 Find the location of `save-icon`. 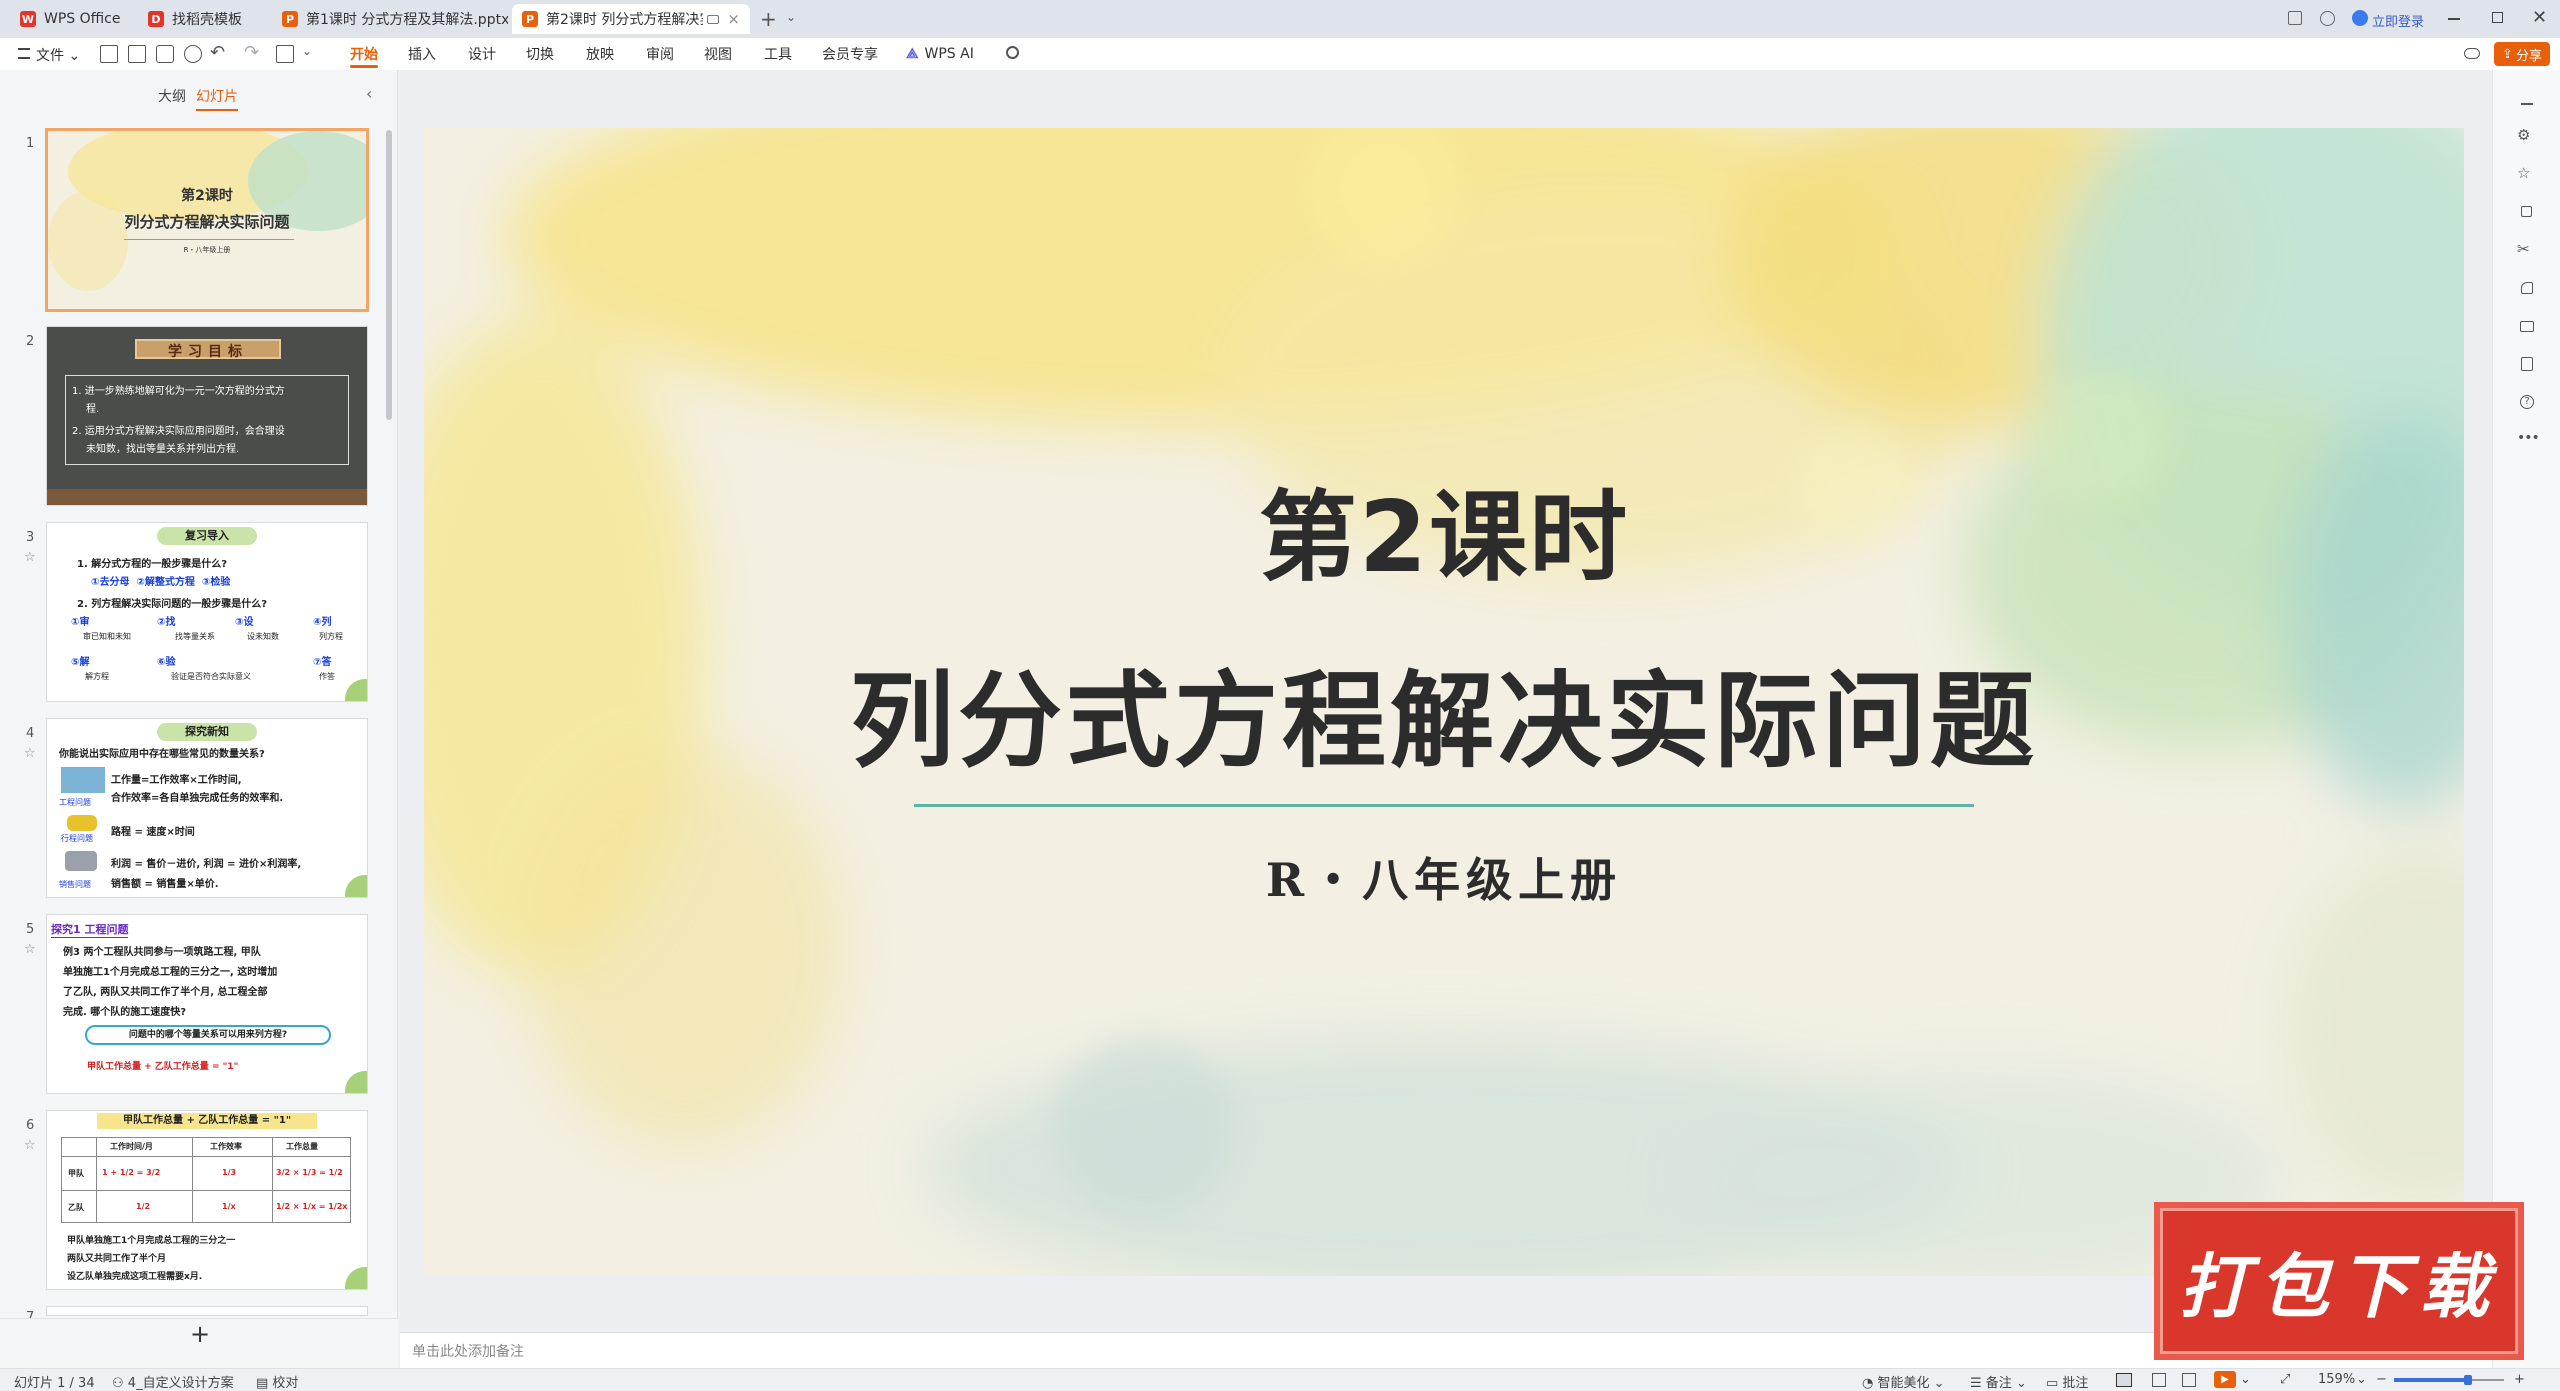

save-icon is located at coordinates (109, 54).